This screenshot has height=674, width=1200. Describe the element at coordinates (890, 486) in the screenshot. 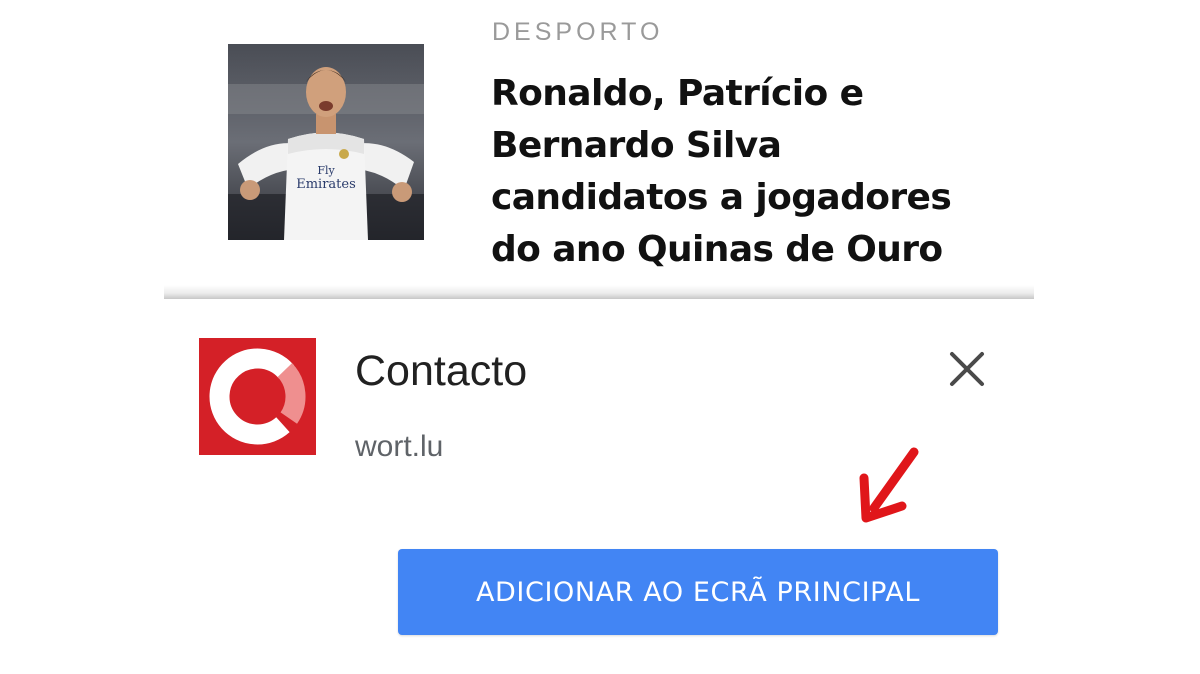

I see `red-arrow-icon` at that location.